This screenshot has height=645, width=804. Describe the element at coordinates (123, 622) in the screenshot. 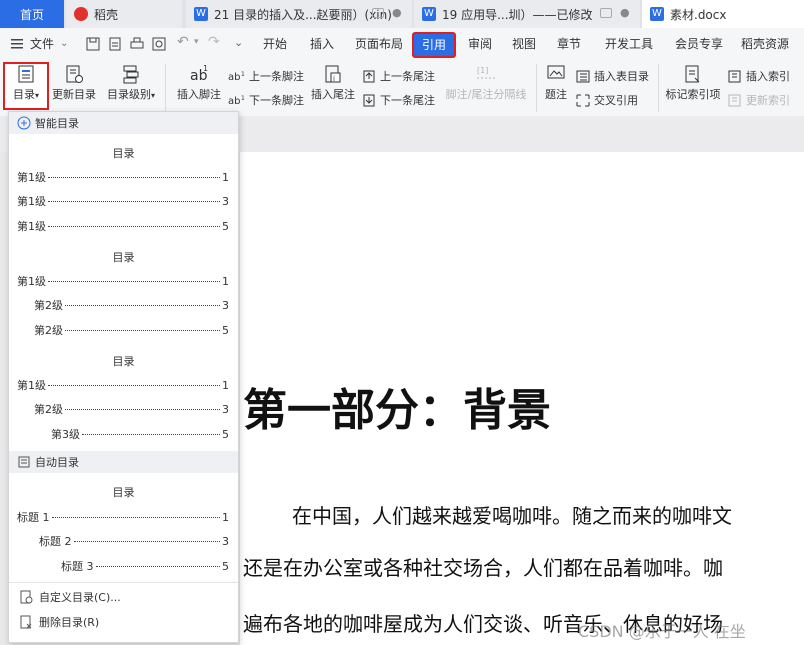

I see `delete-toc-item: 删除目录(R)` at that location.